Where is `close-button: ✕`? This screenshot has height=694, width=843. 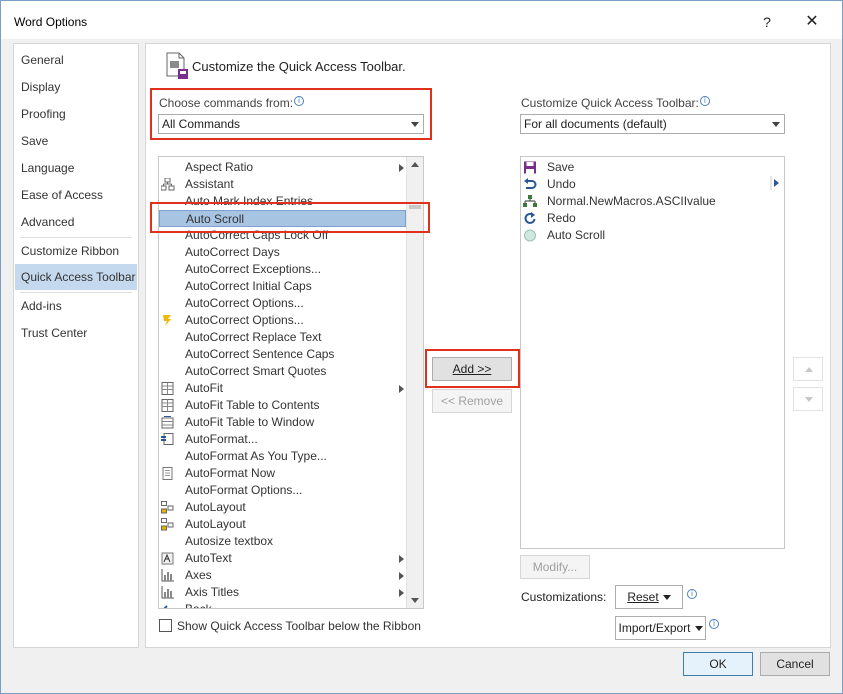
close-button: ✕ is located at coordinates (812, 22).